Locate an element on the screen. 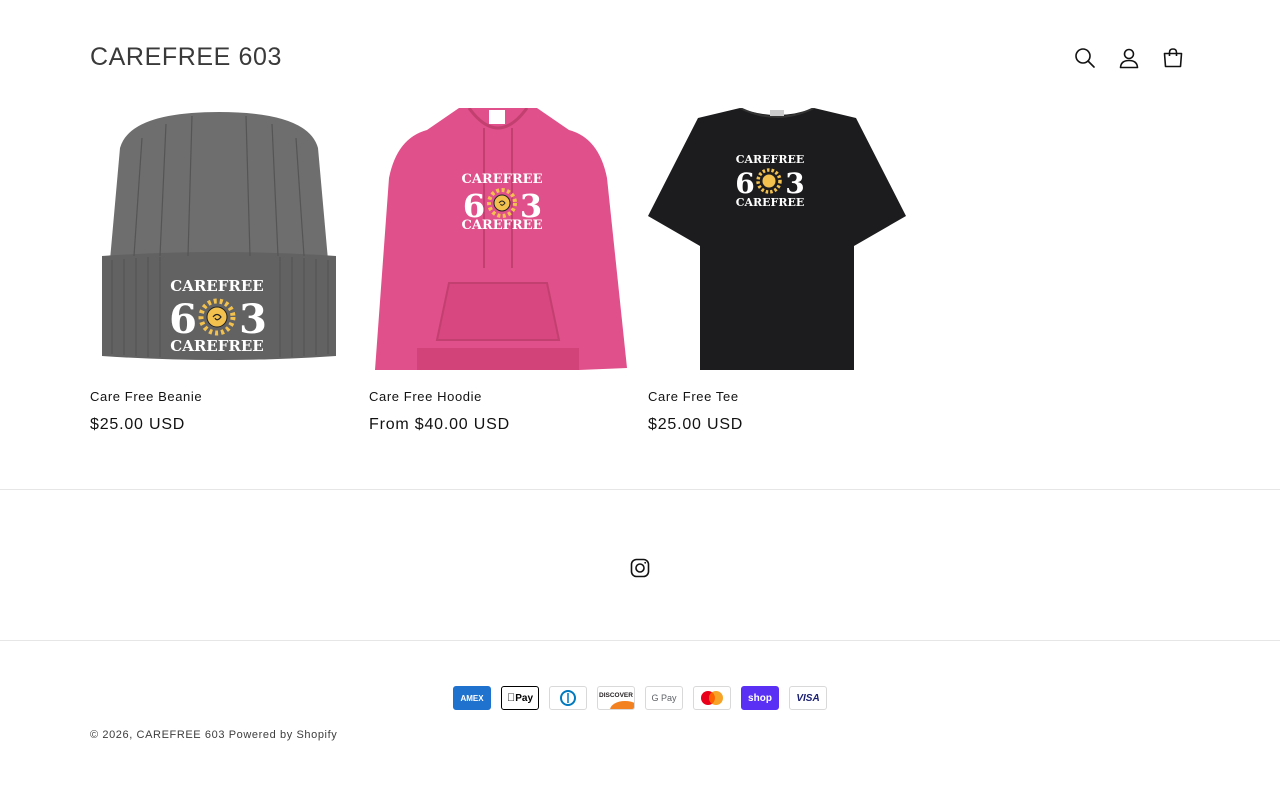 The image size is (1280, 800). mastercard-icon is located at coordinates (712, 698).